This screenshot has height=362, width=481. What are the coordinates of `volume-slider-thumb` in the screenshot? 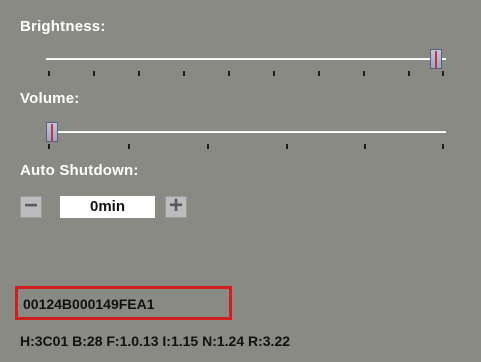 It's located at (52, 132).